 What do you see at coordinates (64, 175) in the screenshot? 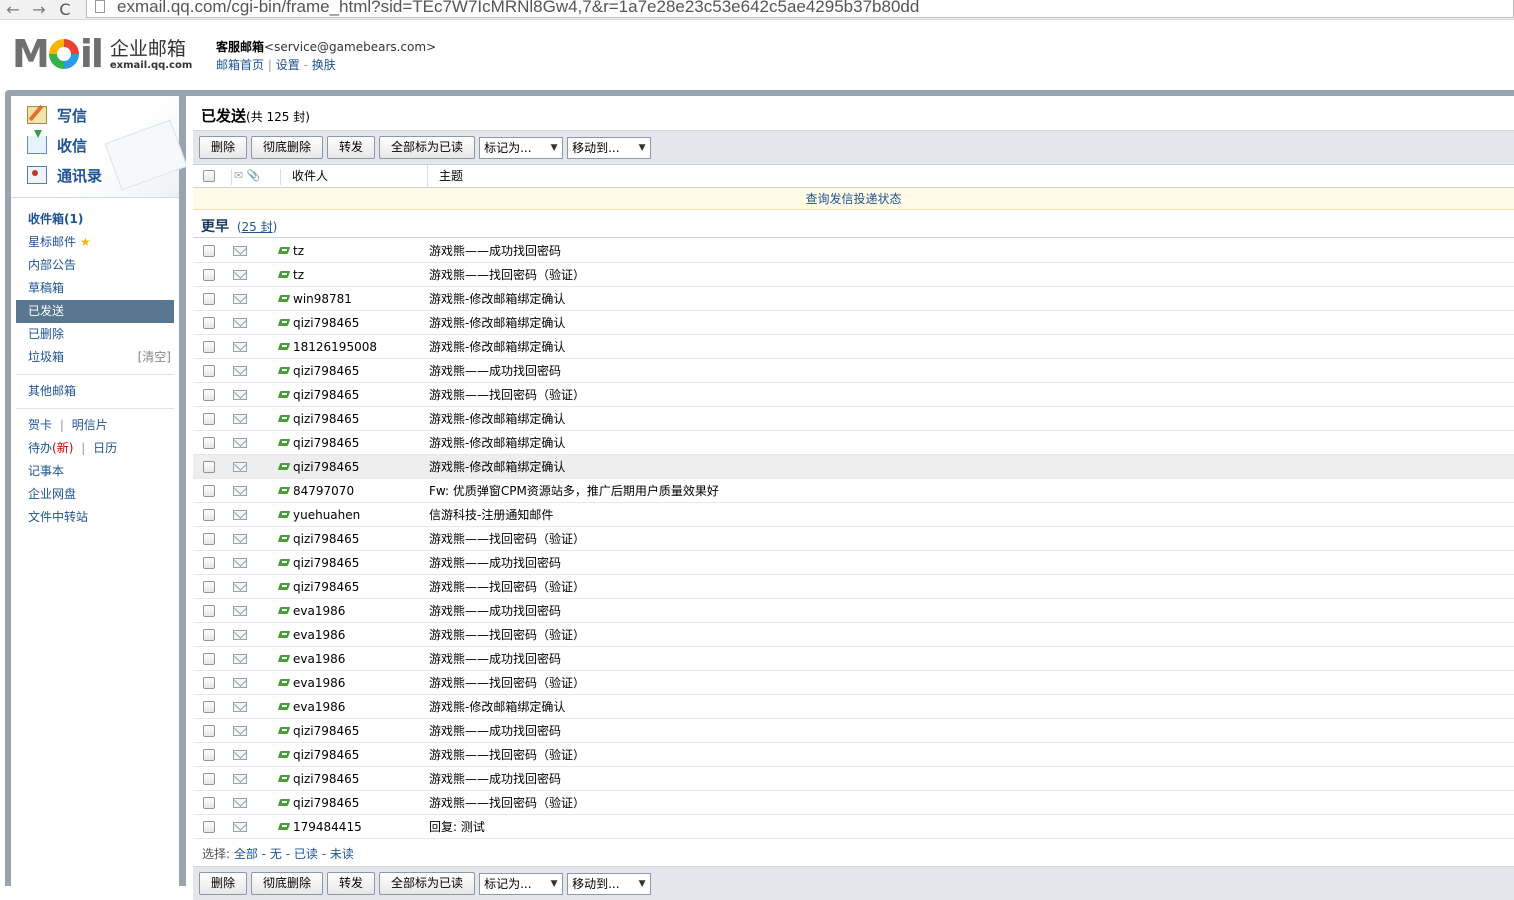
I see `contacts-button: 通讯录` at bounding box center [64, 175].